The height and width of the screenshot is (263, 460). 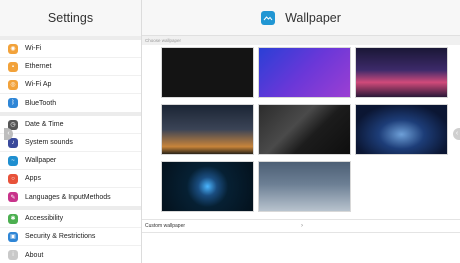 I want to click on hotspot-icon: ◎, so click(x=13, y=84).